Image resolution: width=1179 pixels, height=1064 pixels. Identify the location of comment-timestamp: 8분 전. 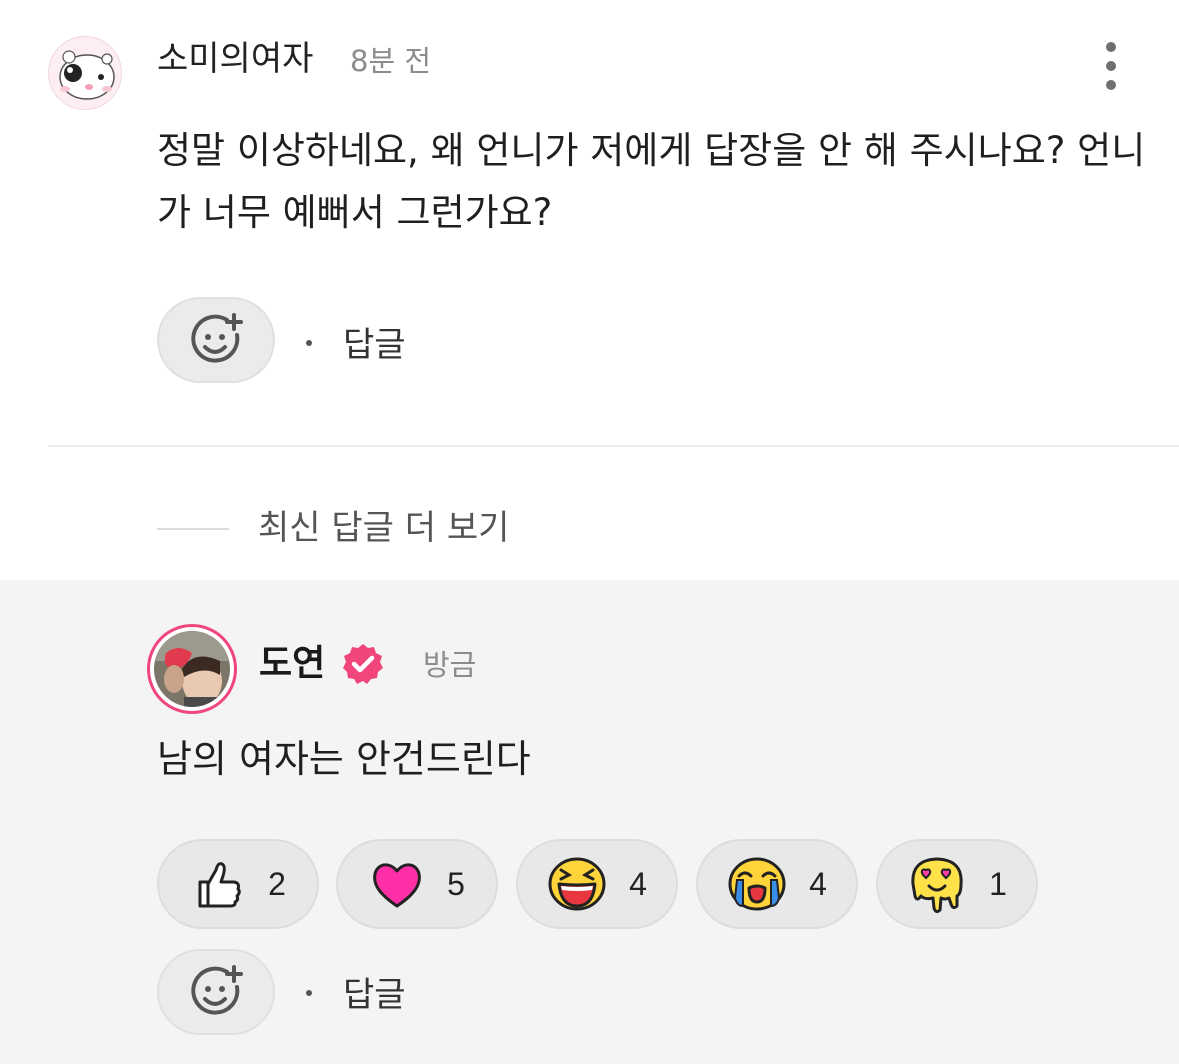
(391, 61).